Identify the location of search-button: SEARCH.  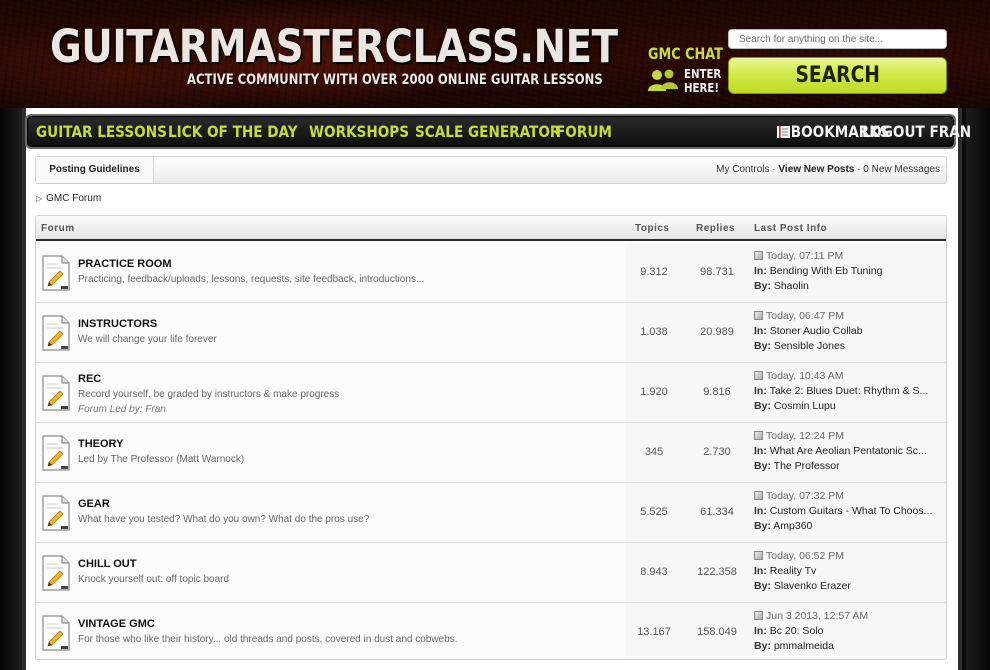
(837, 75).